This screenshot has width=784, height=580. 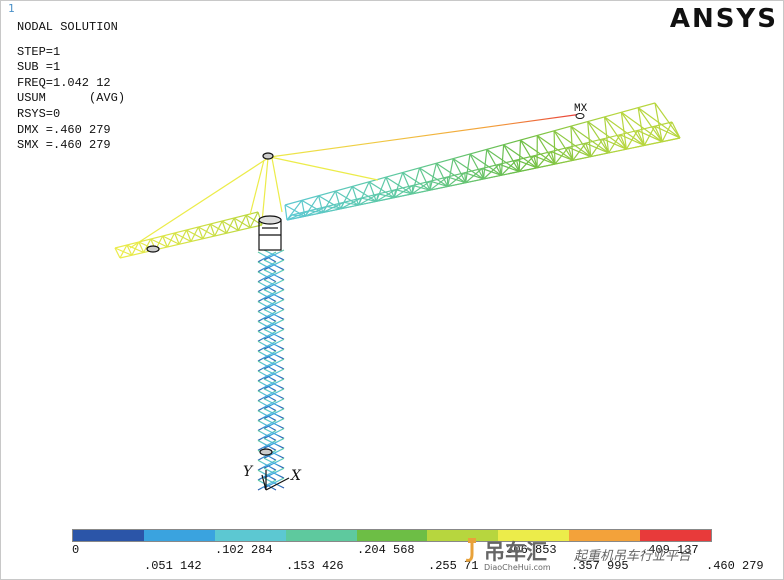 I want to click on axis-y-label: Y, so click(x=248, y=472).